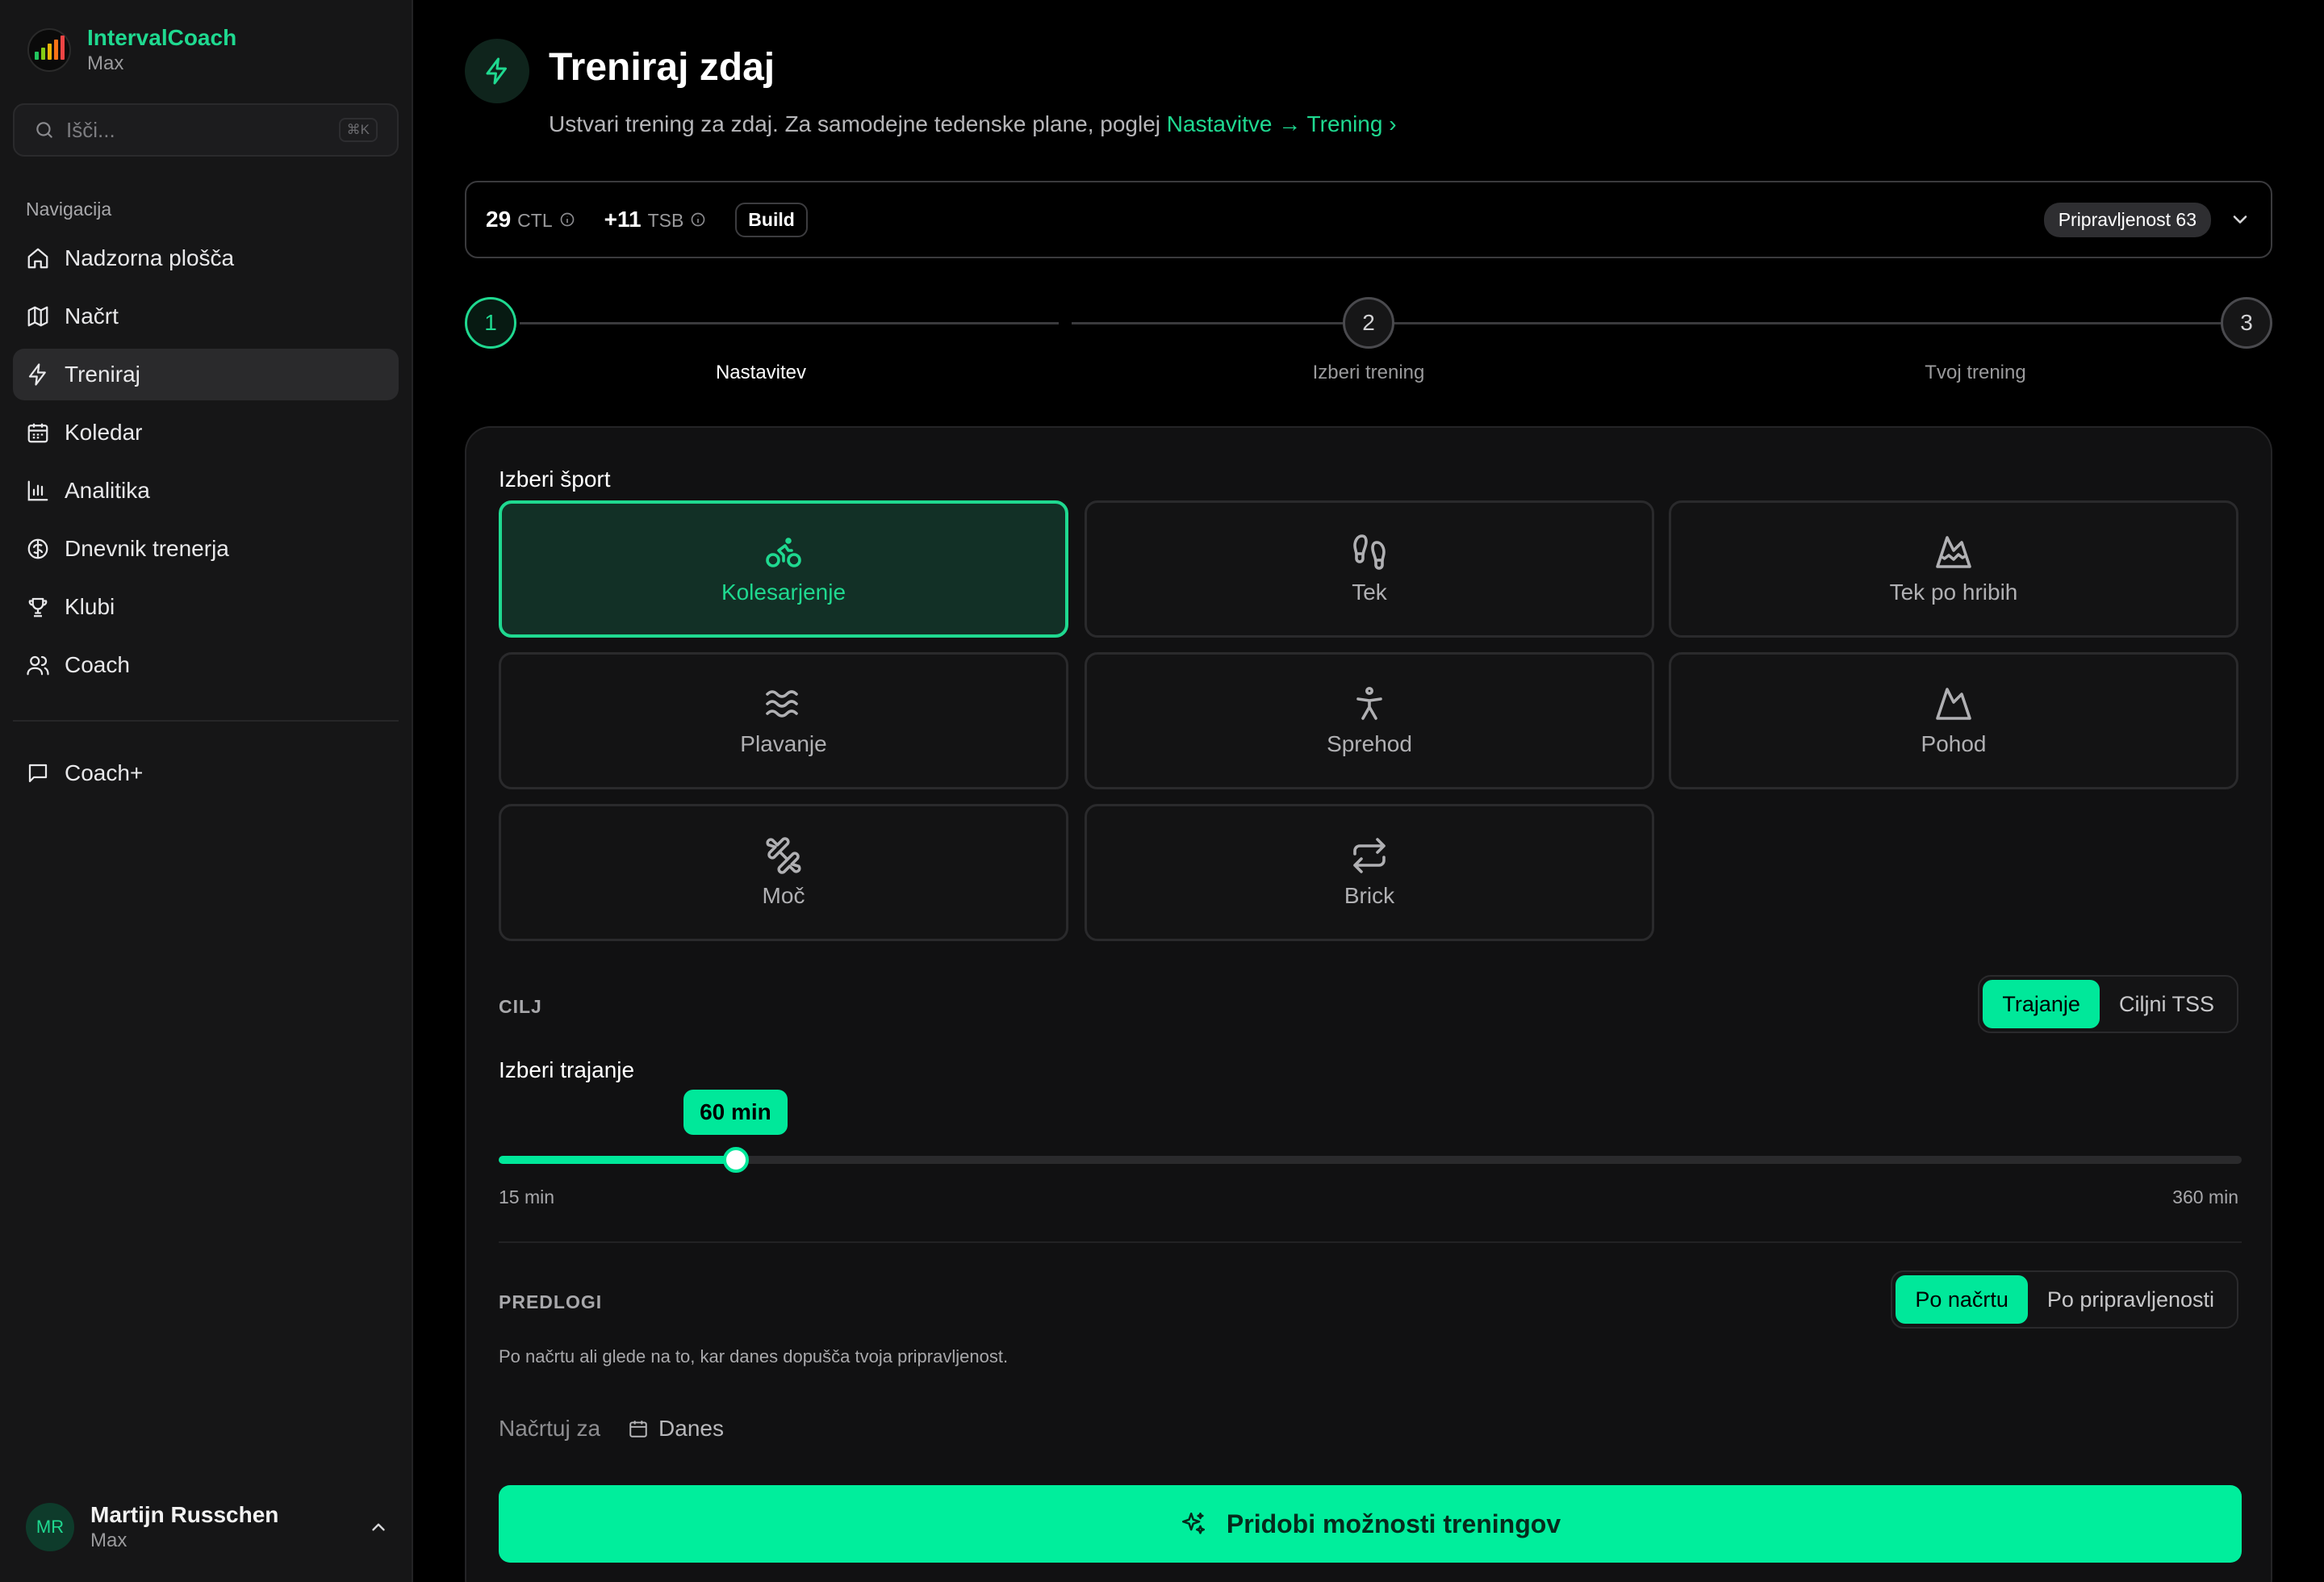 This screenshot has height=1582, width=2324. Describe the element at coordinates (1368, 323) in the screenshot. I see `step-2-circle: 2` at that location.